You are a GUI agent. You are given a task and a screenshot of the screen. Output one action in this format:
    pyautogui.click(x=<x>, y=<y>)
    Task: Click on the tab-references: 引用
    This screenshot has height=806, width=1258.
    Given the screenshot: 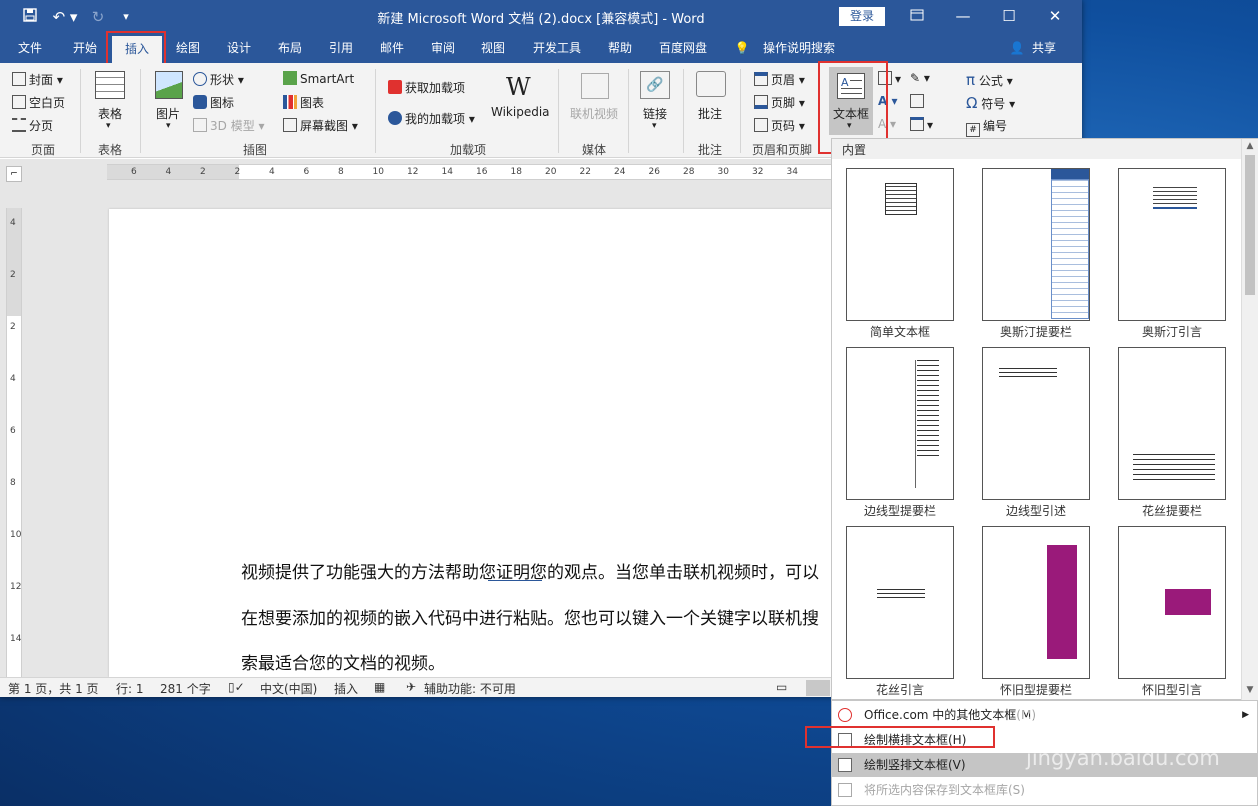 What is the action you would take?
    pyautogui.click(x=341, y=48)
    